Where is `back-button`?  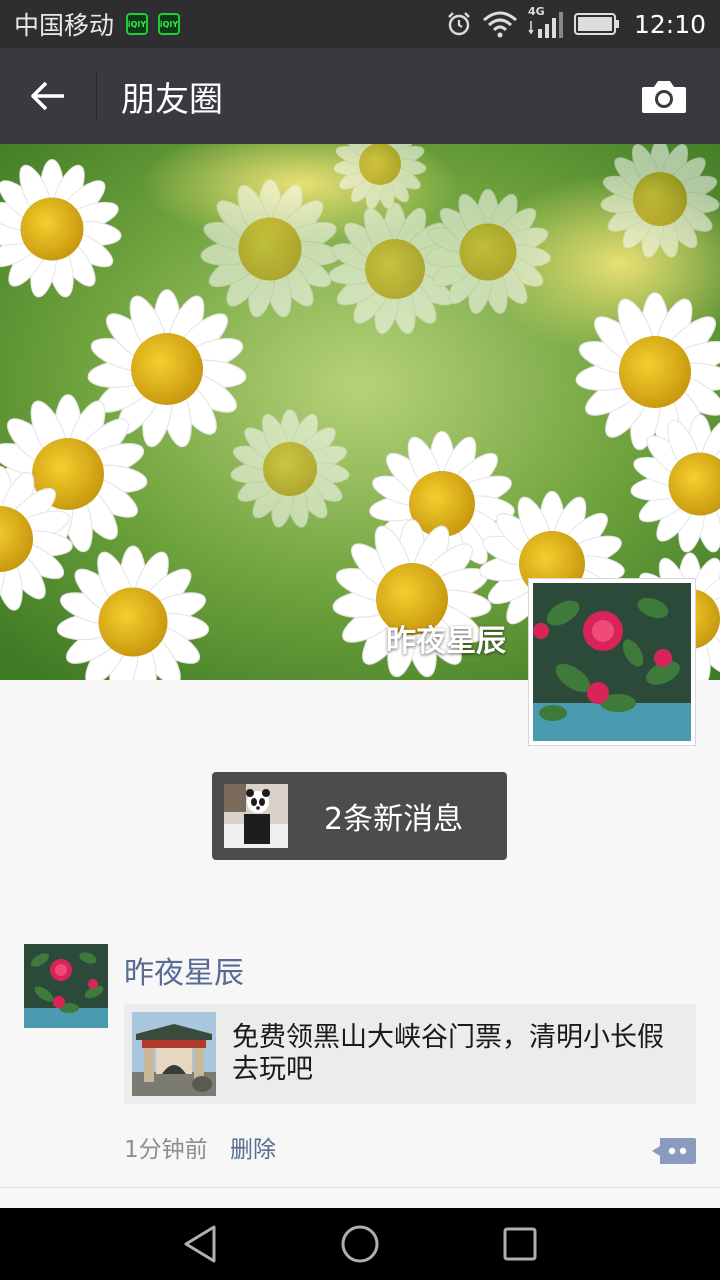
back-button is located at coordinates (48, 96).